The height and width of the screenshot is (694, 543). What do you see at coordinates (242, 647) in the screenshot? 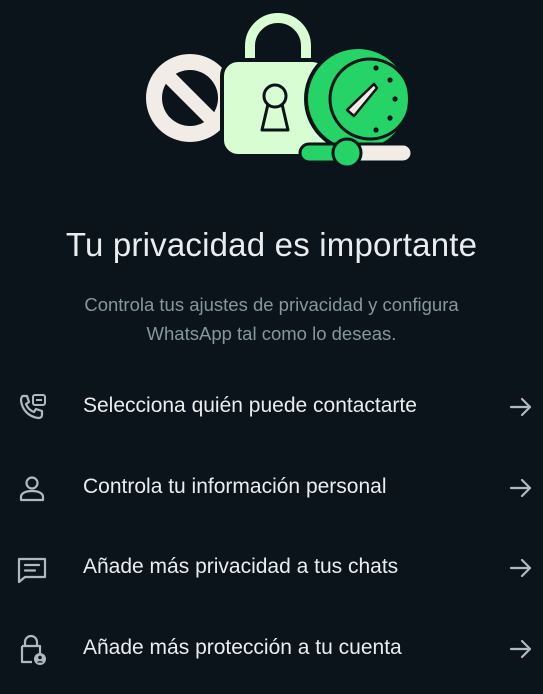
I see `option-label: Añade más protección a tu cuenta` at bounding box center [242, 647].